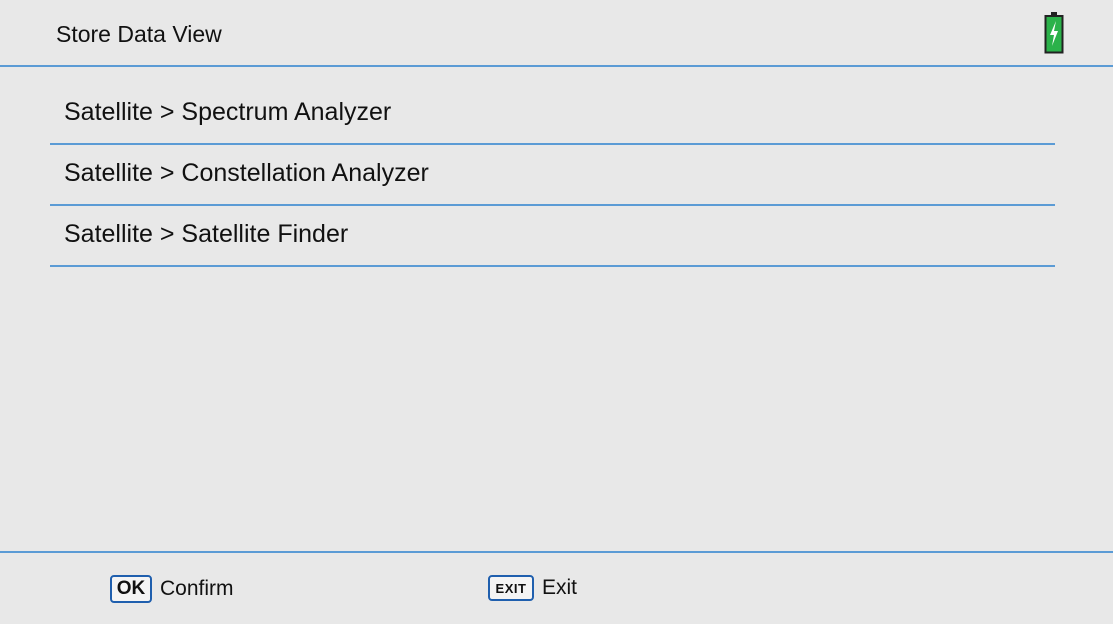  I want to click on menu-item-label: Satellite > Spectrum Analyzer, so click(228, 112).